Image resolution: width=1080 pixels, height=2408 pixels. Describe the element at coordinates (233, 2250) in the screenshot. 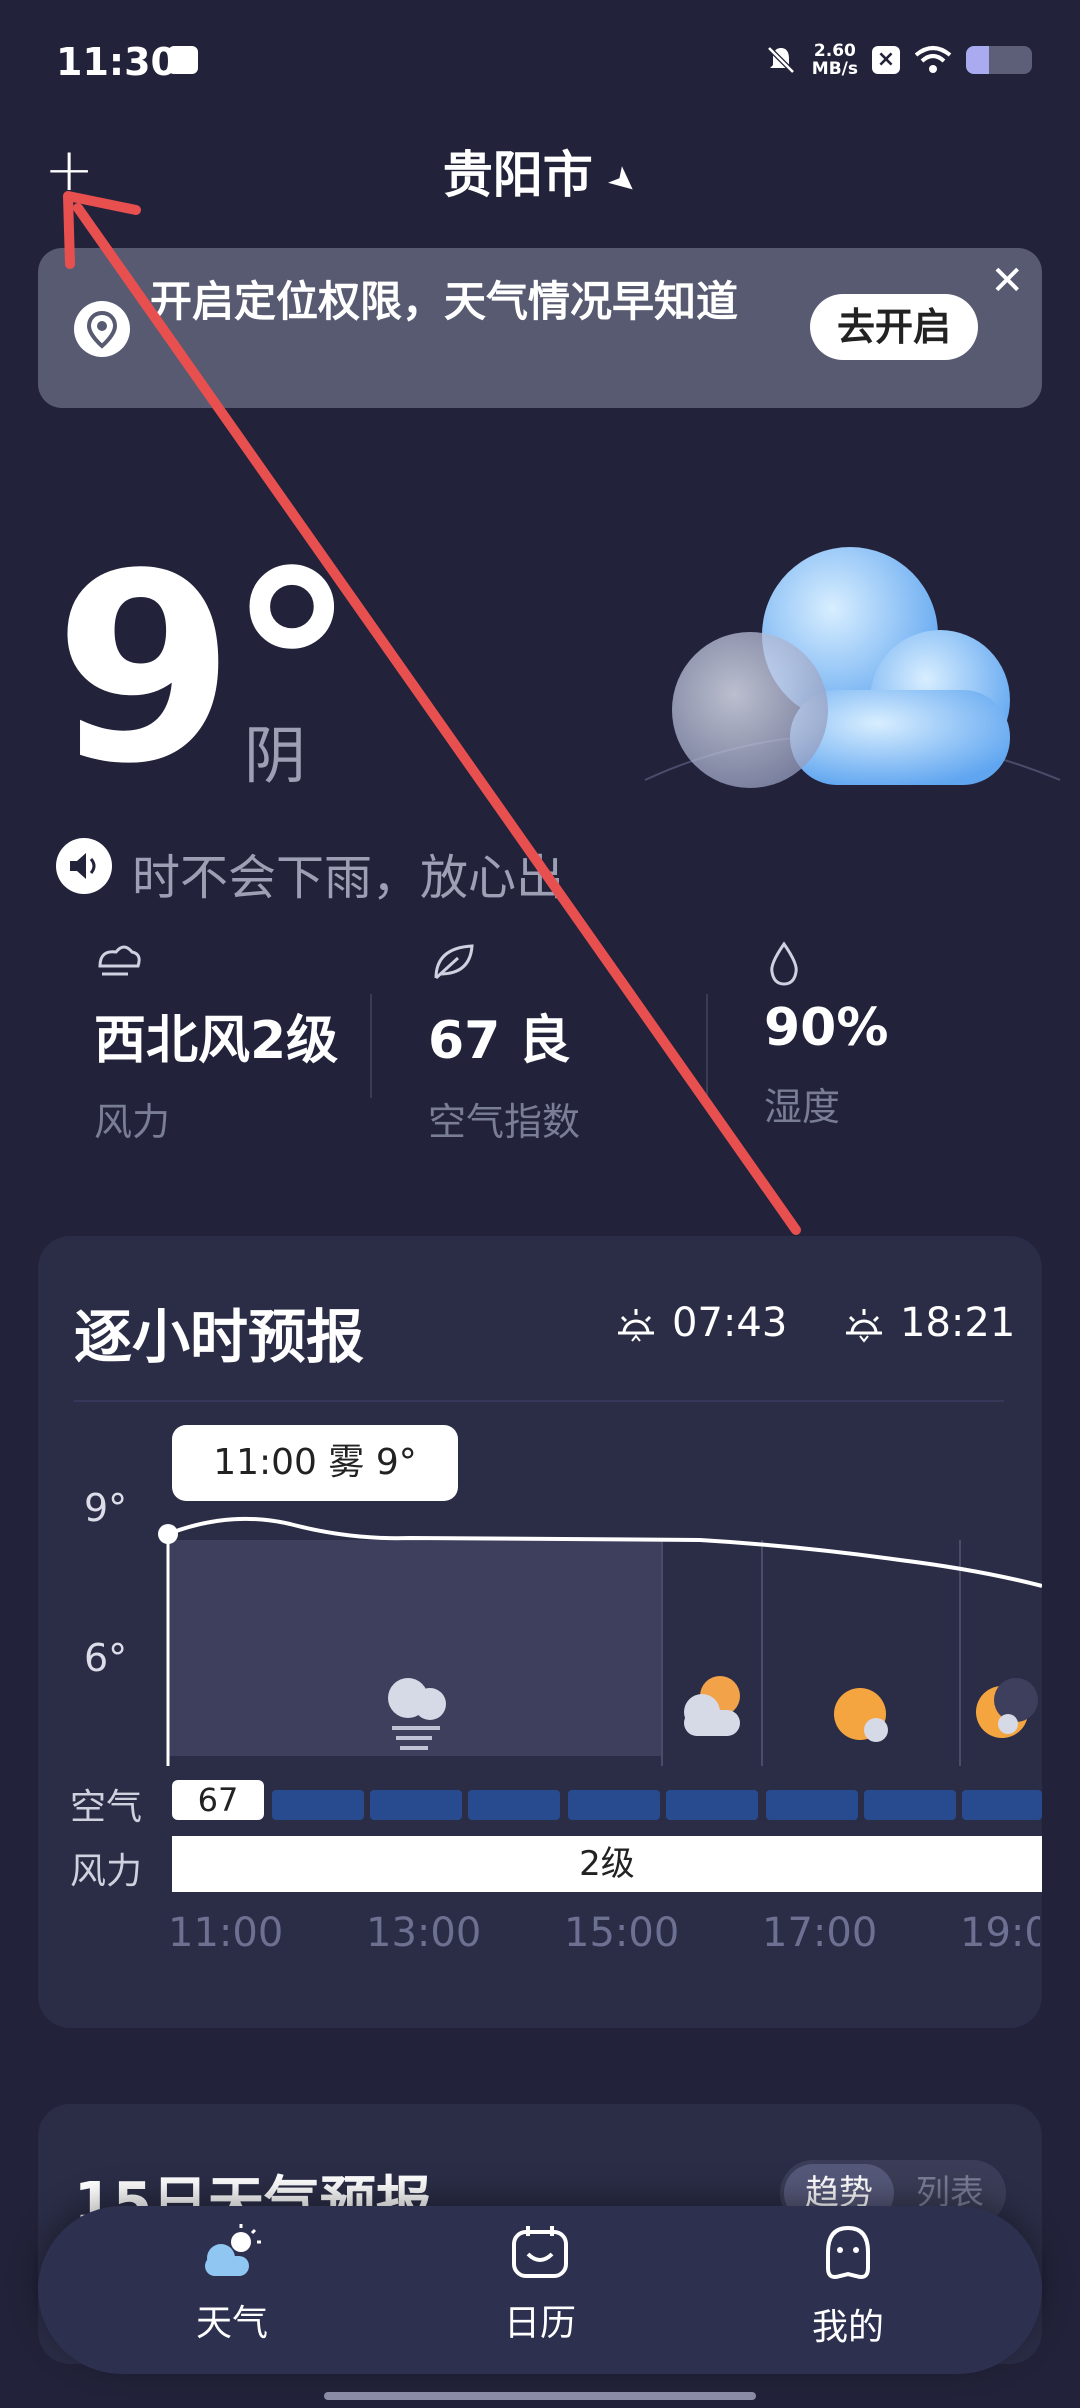

I see `weather-icon` at that location.